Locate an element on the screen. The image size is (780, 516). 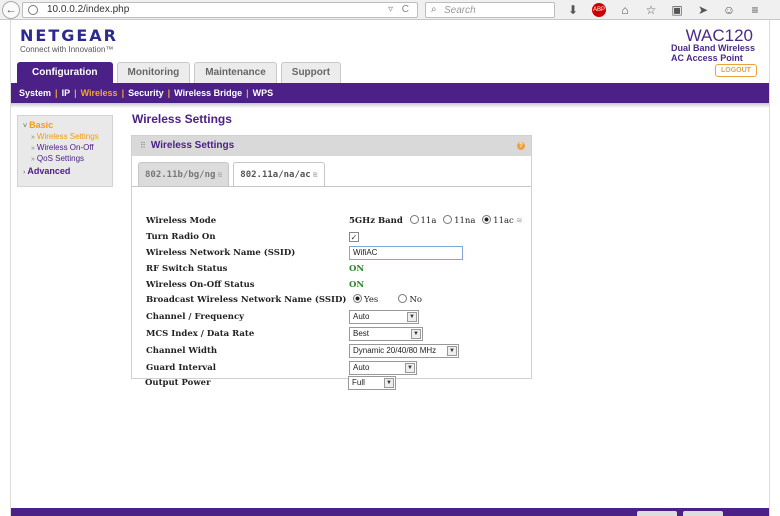
band-tab-label: 802.11a/na/ac is located at coordinates (275, 175).